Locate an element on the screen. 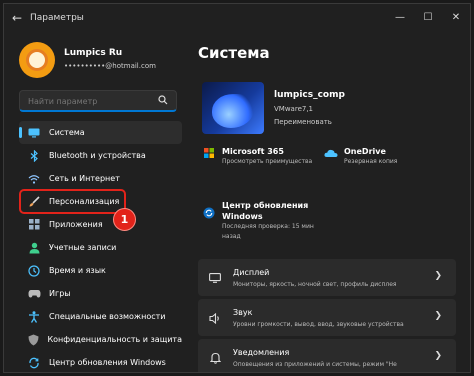  sidebar-item: Сеть и Интернет is located at coordinates (100, 178).